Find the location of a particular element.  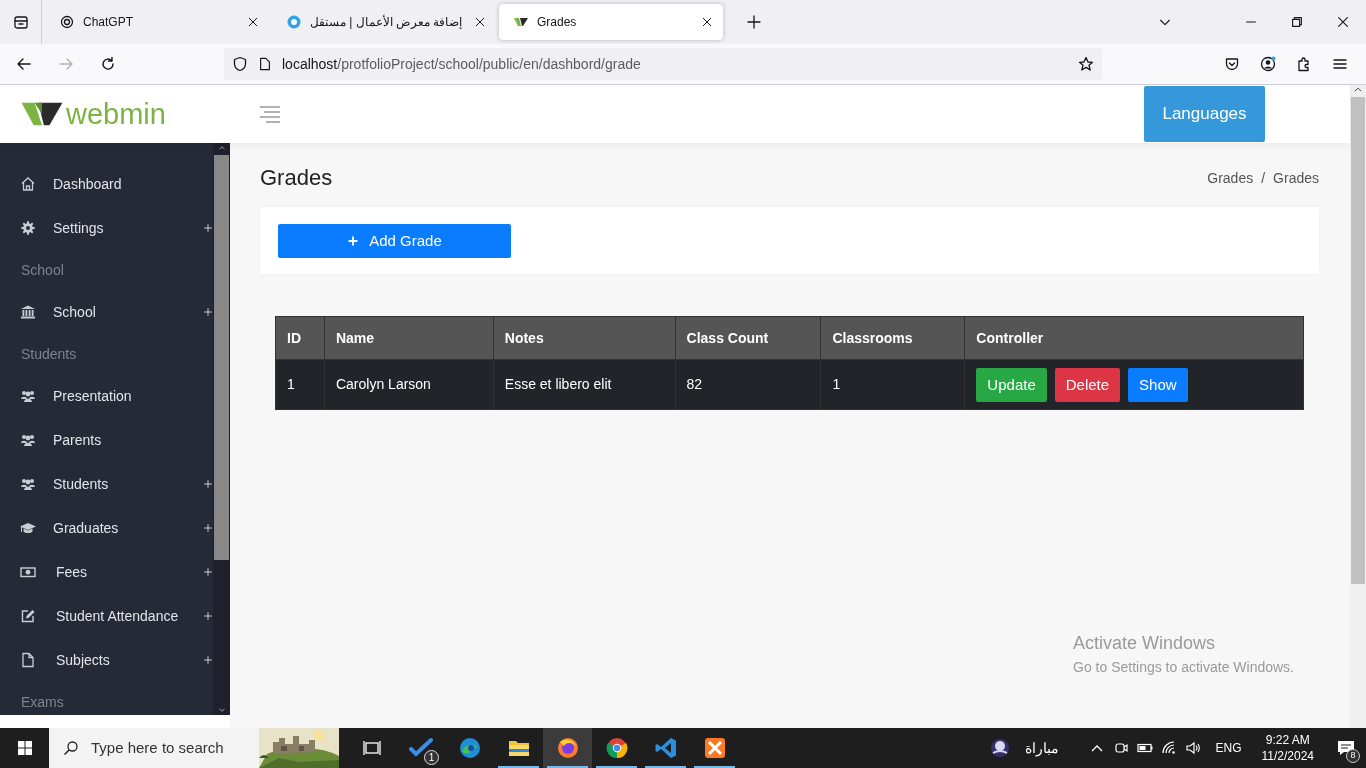

table-cell: Esse et libero elit is located at coordinates (584, 384).